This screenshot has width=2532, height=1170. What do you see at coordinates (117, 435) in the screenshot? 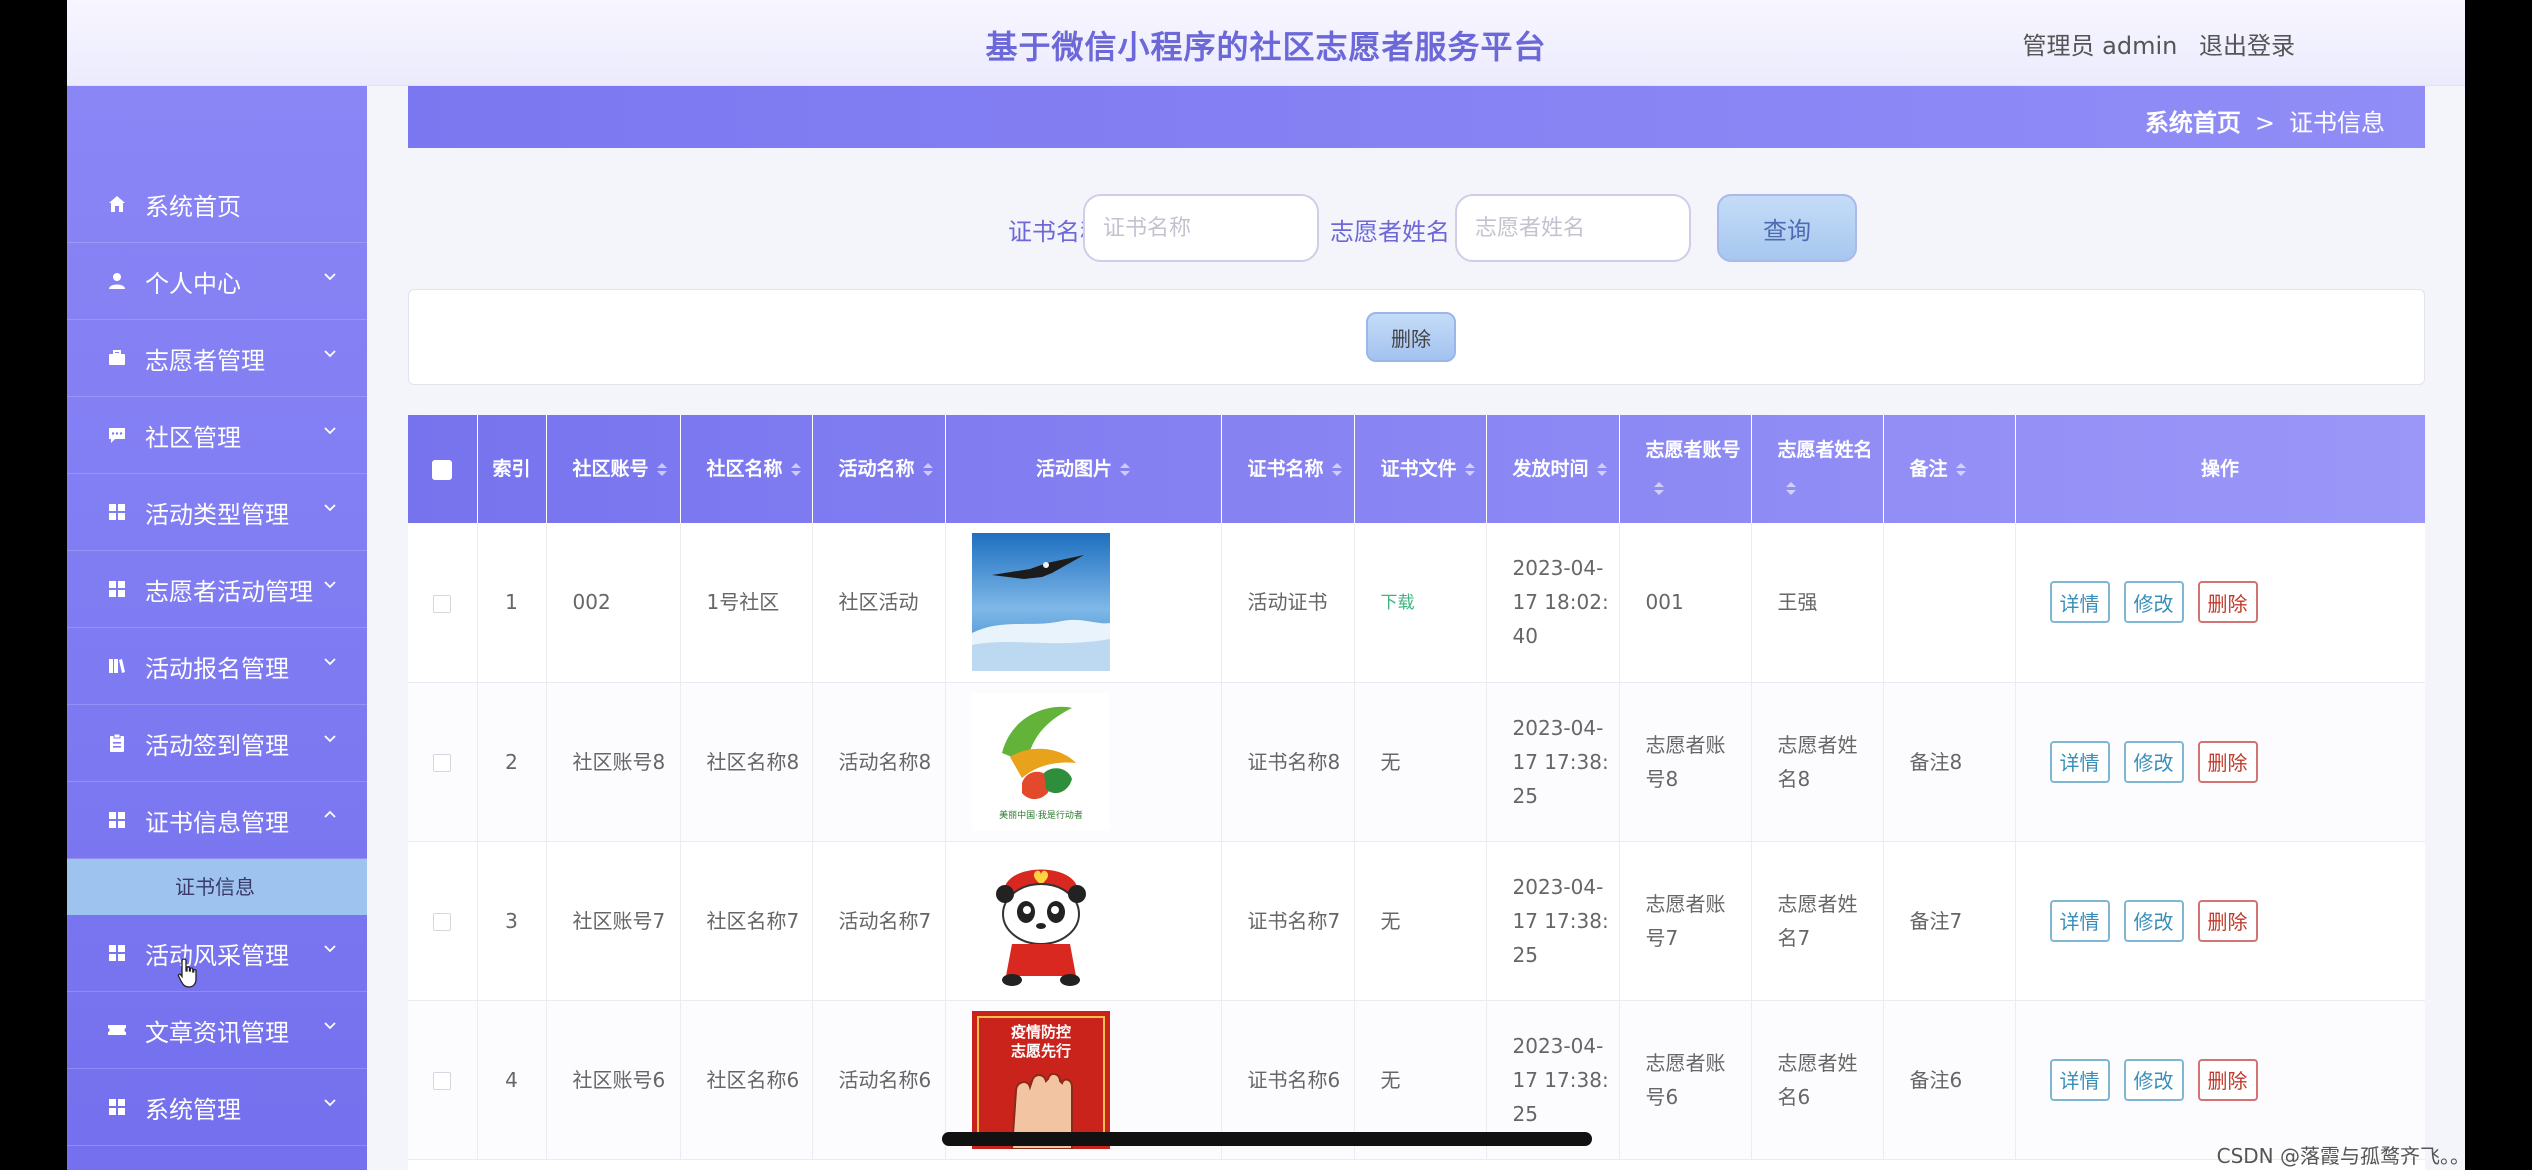
I see `chat-icon` at bounding box center [117, 435].